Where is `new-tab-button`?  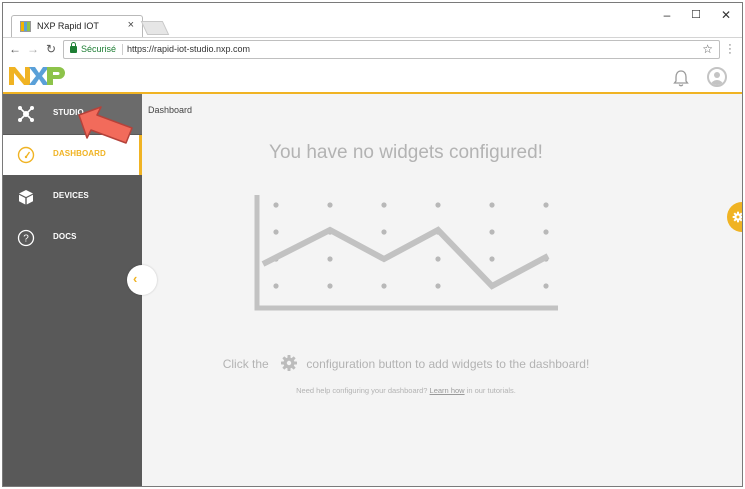 new-tab-button is located at coordinates (155, 28).